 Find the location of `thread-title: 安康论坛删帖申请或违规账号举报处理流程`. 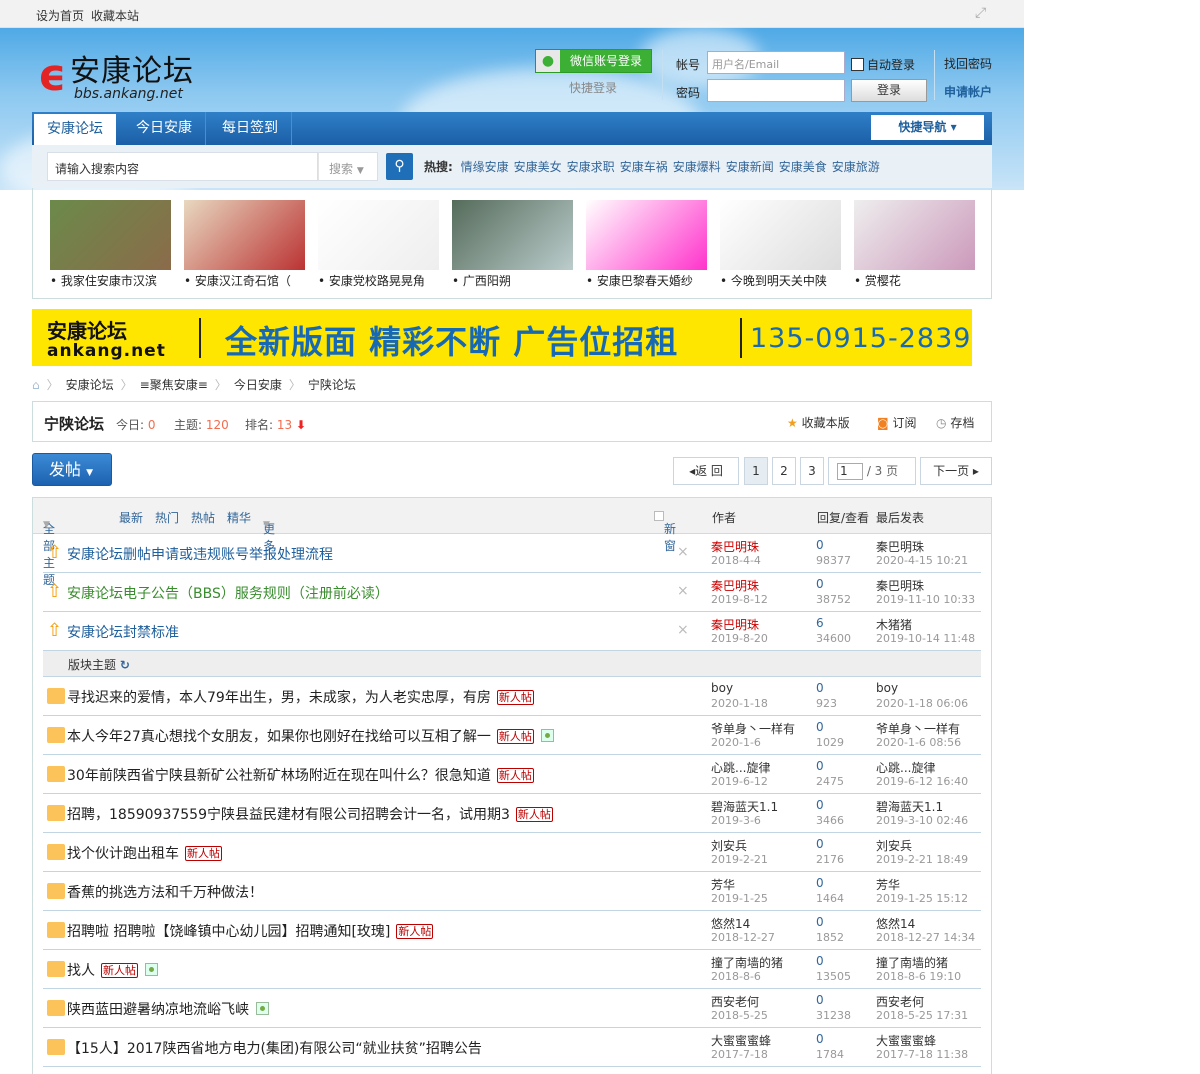

thread-title: 安康论坛删帖申请或违规账号举报处理流程 is located at coordinates (200, 554).